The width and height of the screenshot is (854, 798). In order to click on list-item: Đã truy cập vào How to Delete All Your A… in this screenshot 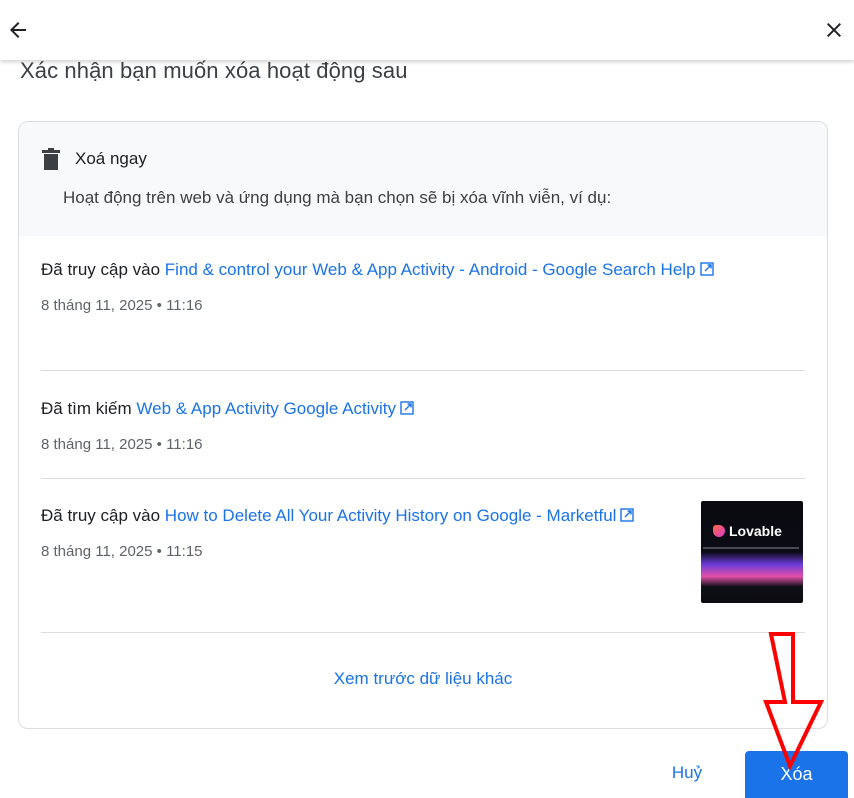, I will do `click(361, 530)`.